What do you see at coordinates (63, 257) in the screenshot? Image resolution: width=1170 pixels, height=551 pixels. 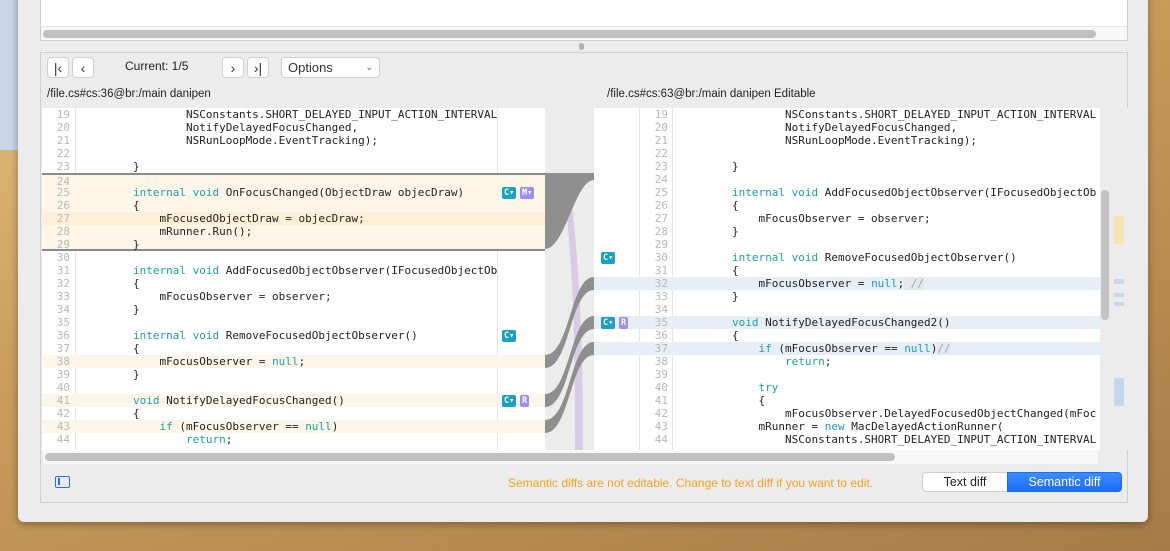 I see `line-number: 30` at bounding box center [63, 257].